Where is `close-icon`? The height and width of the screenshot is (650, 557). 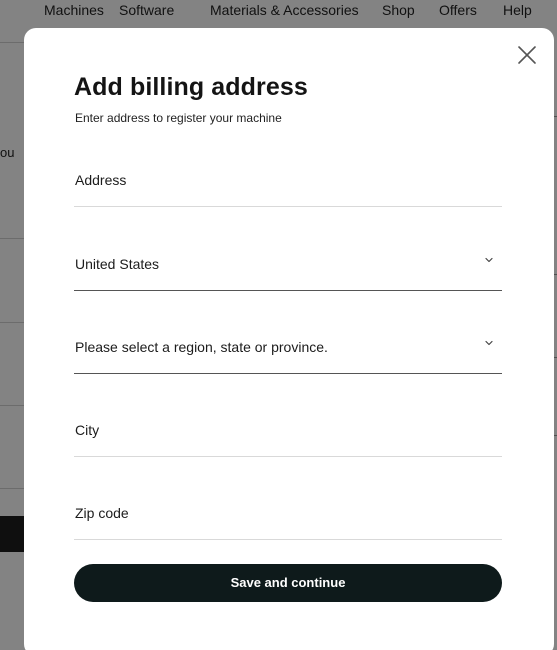 close-icon is located at coordinates (527, 55).